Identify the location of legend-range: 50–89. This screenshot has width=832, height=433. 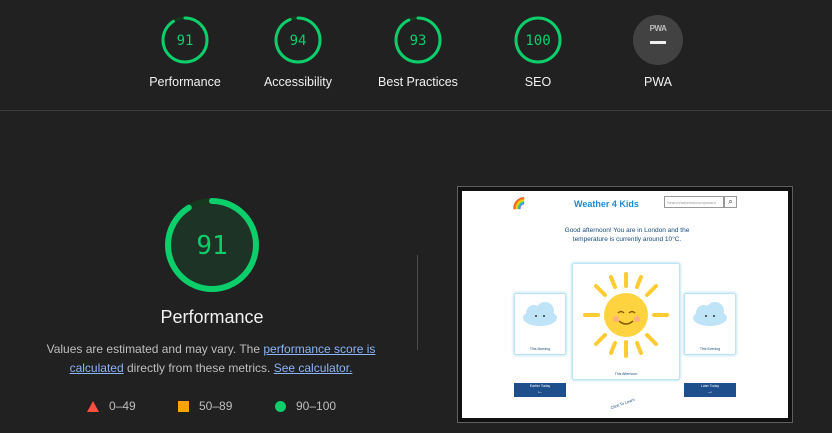
(216, 406).